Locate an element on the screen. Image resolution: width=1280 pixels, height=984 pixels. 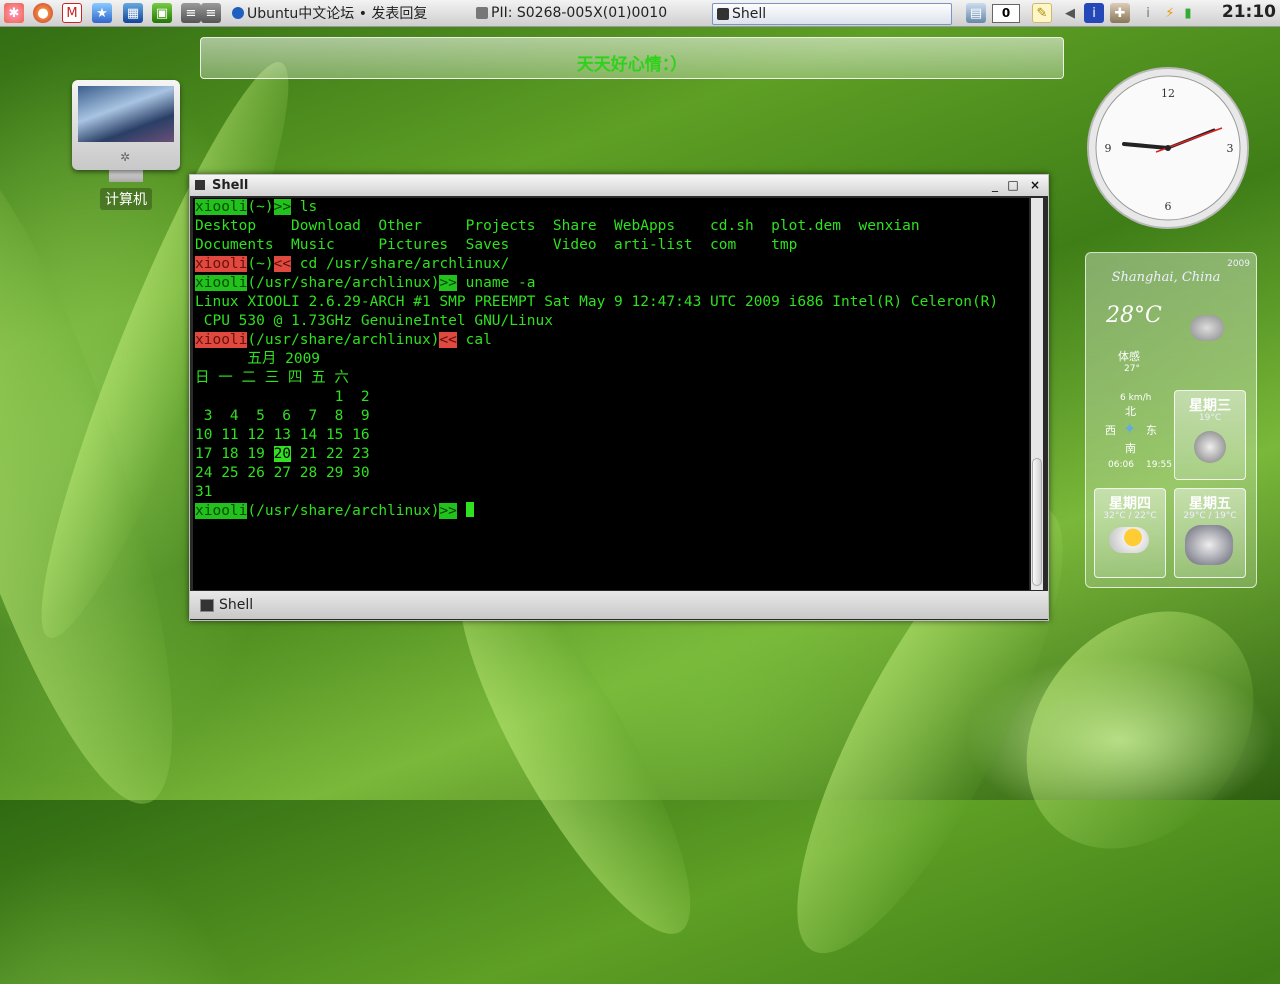
task-label: PII: S0268-005X(01)0010 is located at coordinates (579, 13).